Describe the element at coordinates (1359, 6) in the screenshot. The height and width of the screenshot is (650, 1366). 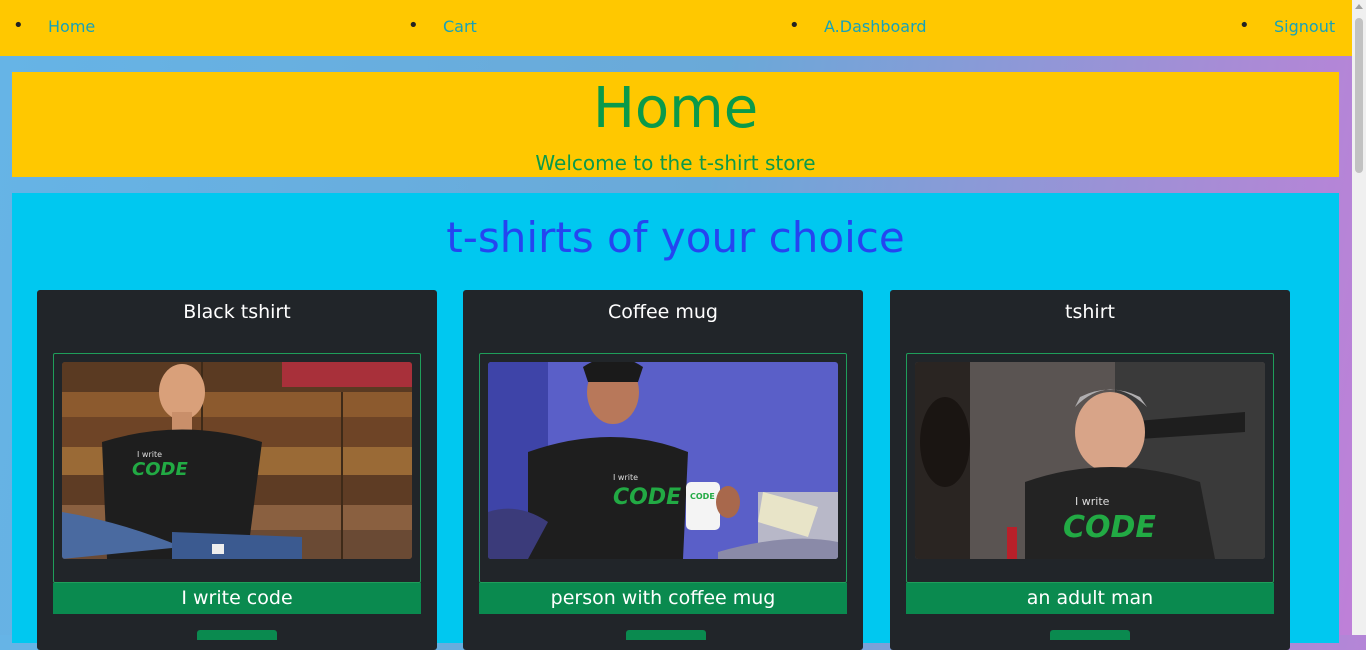
I see `scroll-up-icon` at that location.